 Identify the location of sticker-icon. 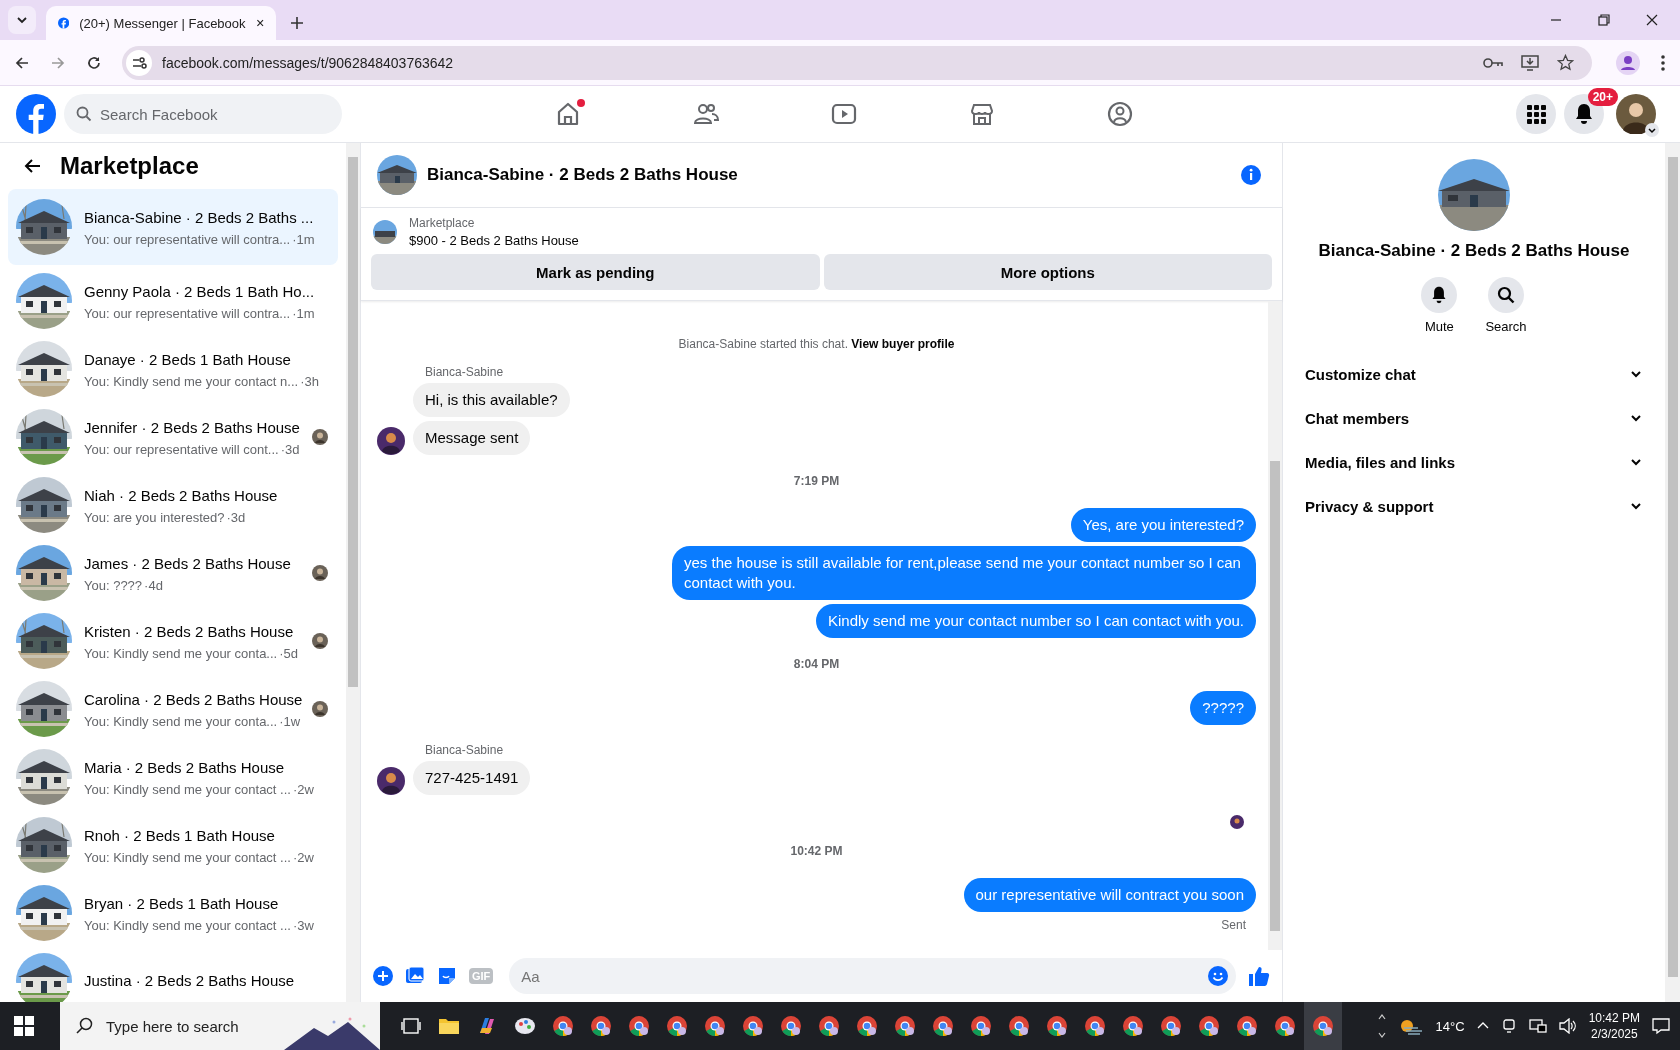
(447, 976).